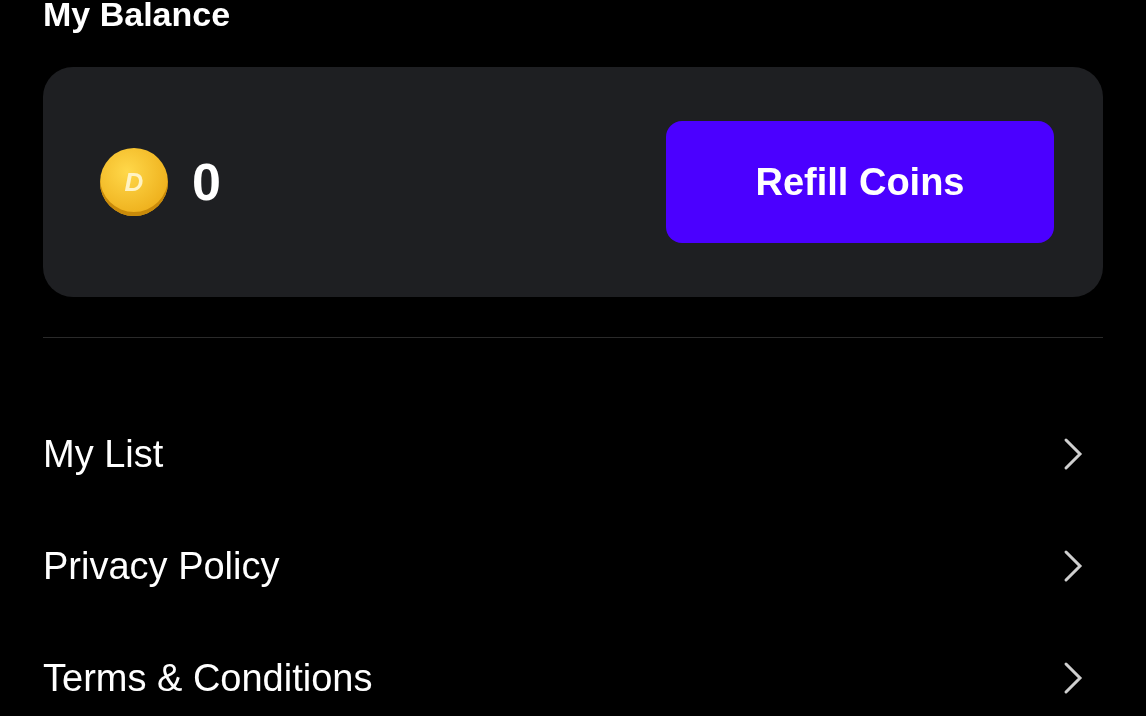 Image resolution: width=1146 pixels, height=716 pixels. What do you see at coordinates (103, 454) in the screenshot?
I see `menu-label: My List` at bounding box center [103, 454].